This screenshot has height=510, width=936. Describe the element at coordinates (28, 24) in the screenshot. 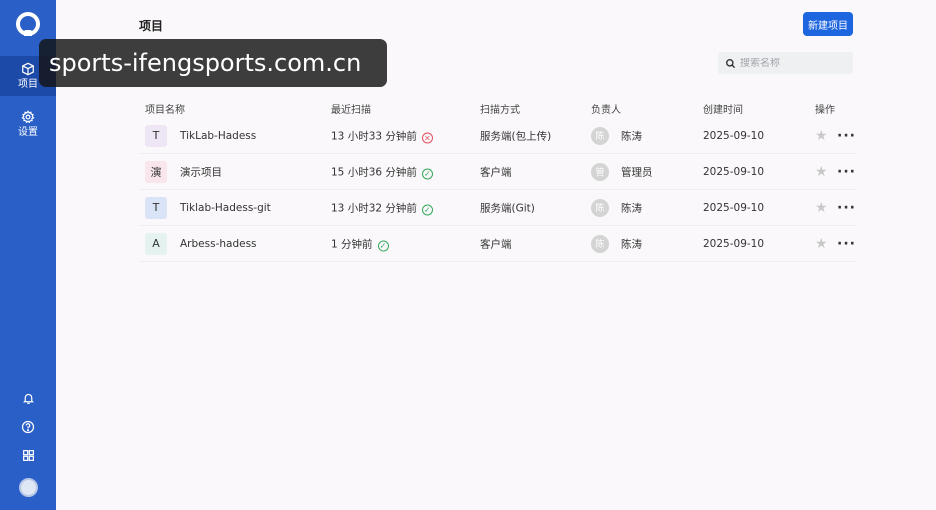

I see `app-logo` at that location.